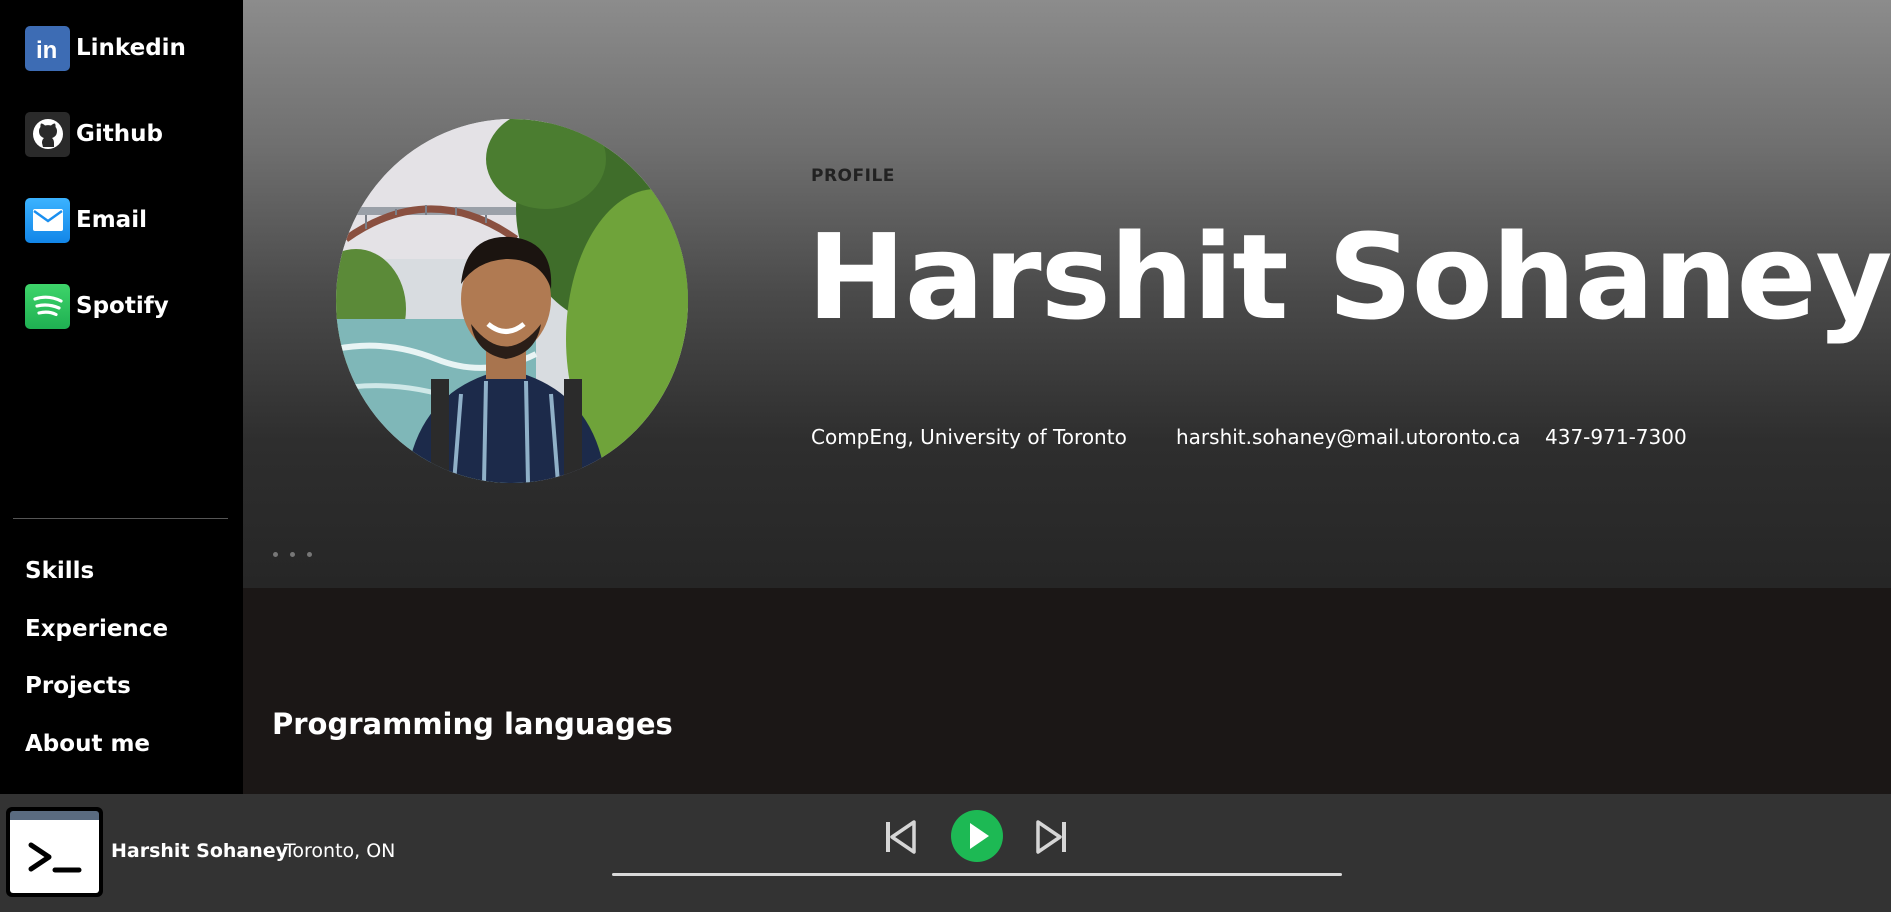 The width and height of the screenshot is (1891, 912). I want to click on nav-item-skills: Skills, so click(59, 571).